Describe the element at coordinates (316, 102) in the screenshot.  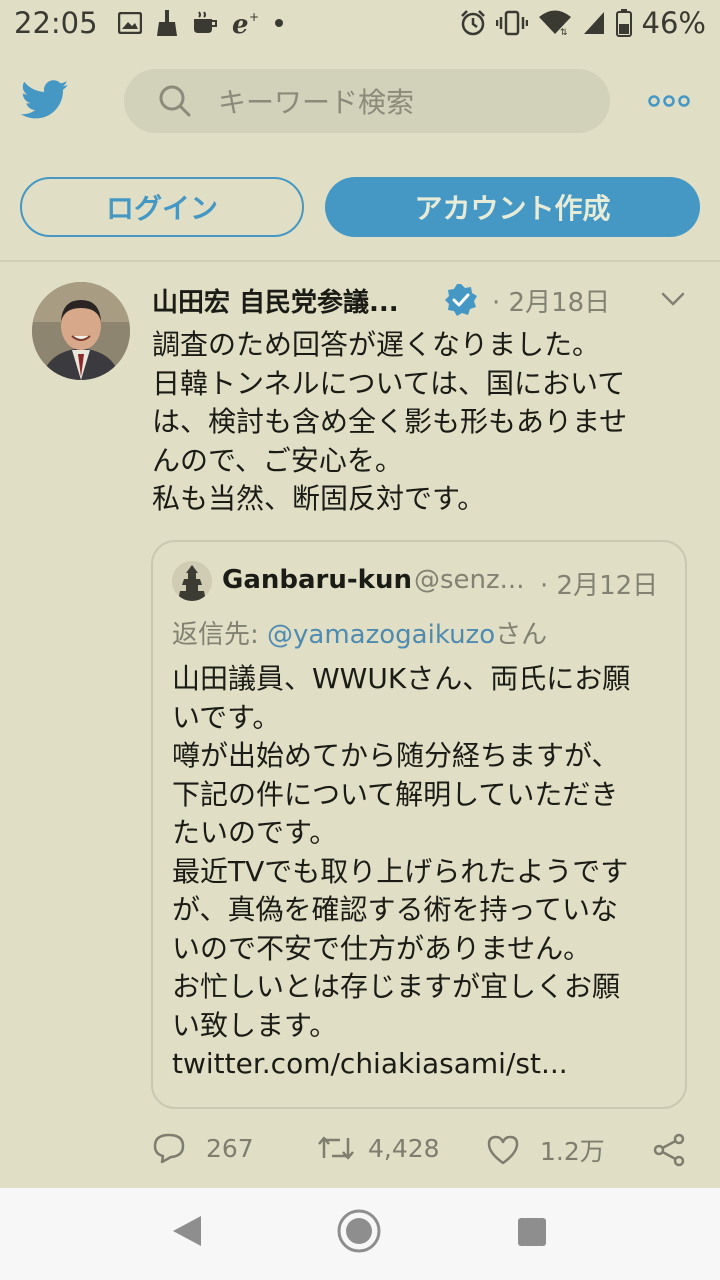
I see `search-placeholder: キーワード検索` at that location.